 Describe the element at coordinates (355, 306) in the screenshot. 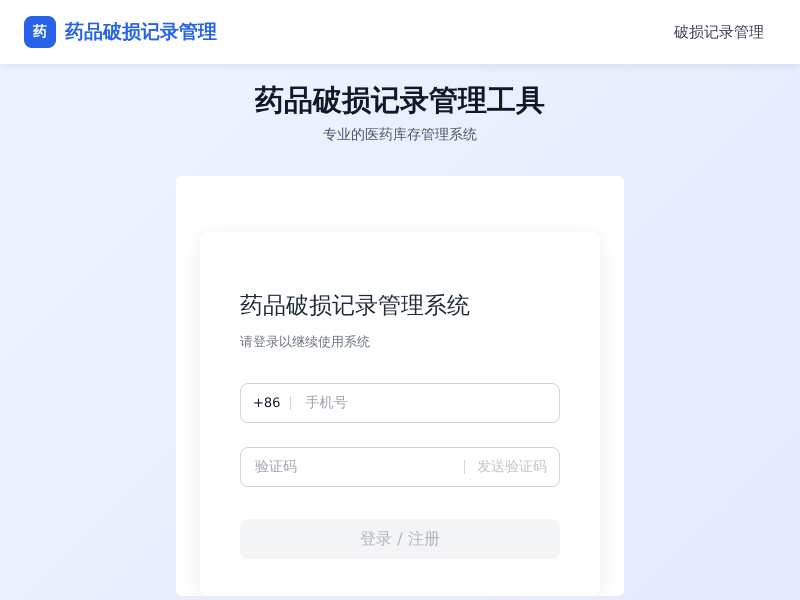

I see `login-title: 药品破损记录管理系统` at that location.